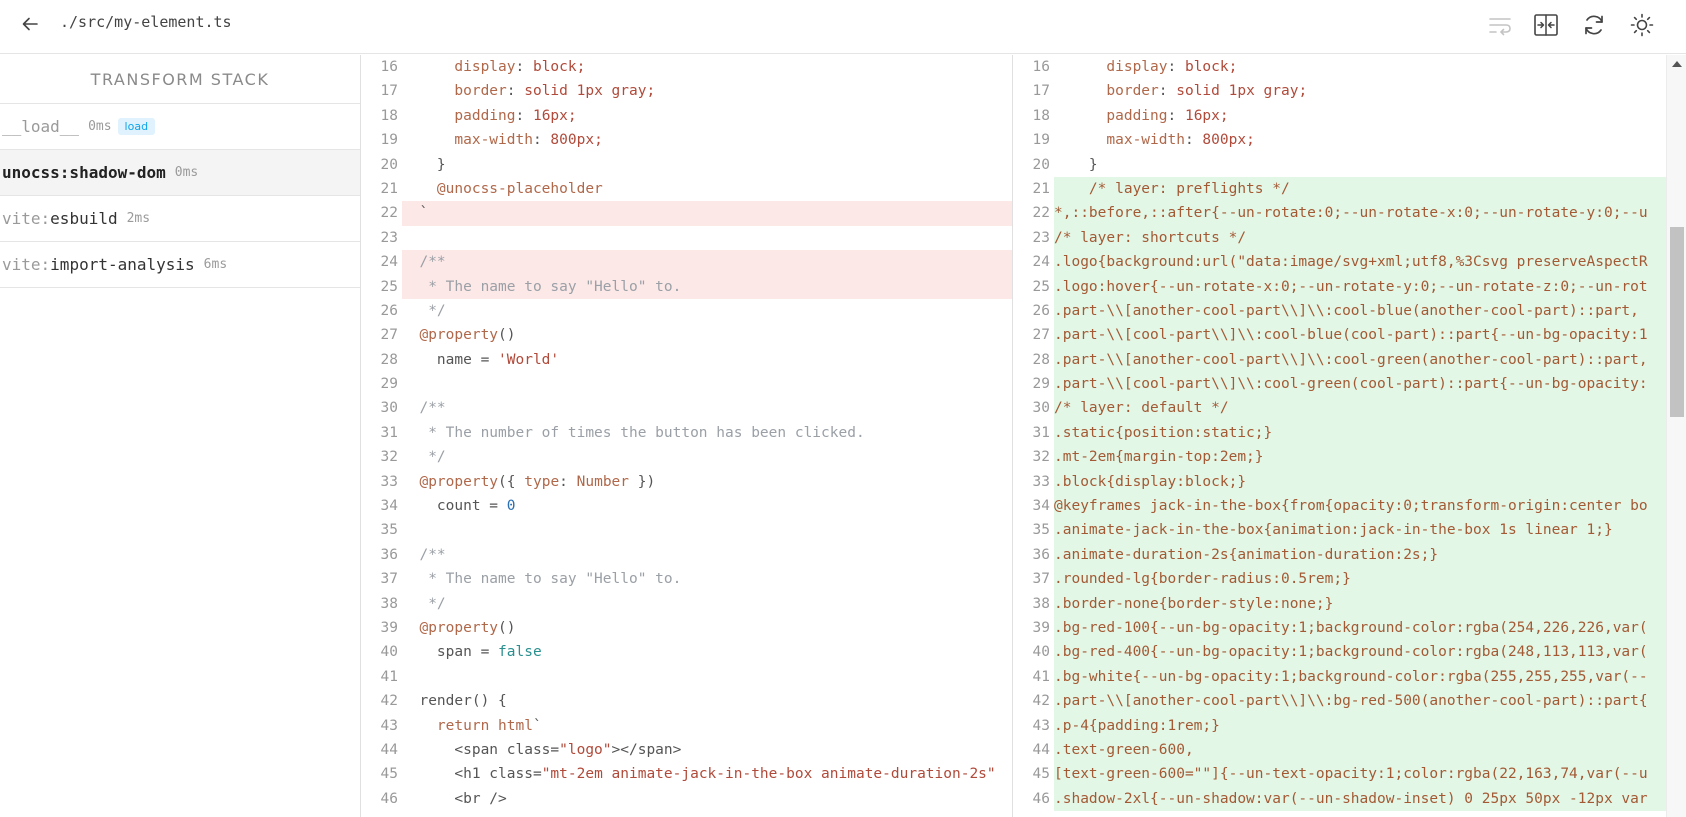 The image size is (1686, 817). Describe the element at coordinates (1076, 164) in the screenshot. I see `line-code: }` at that location.